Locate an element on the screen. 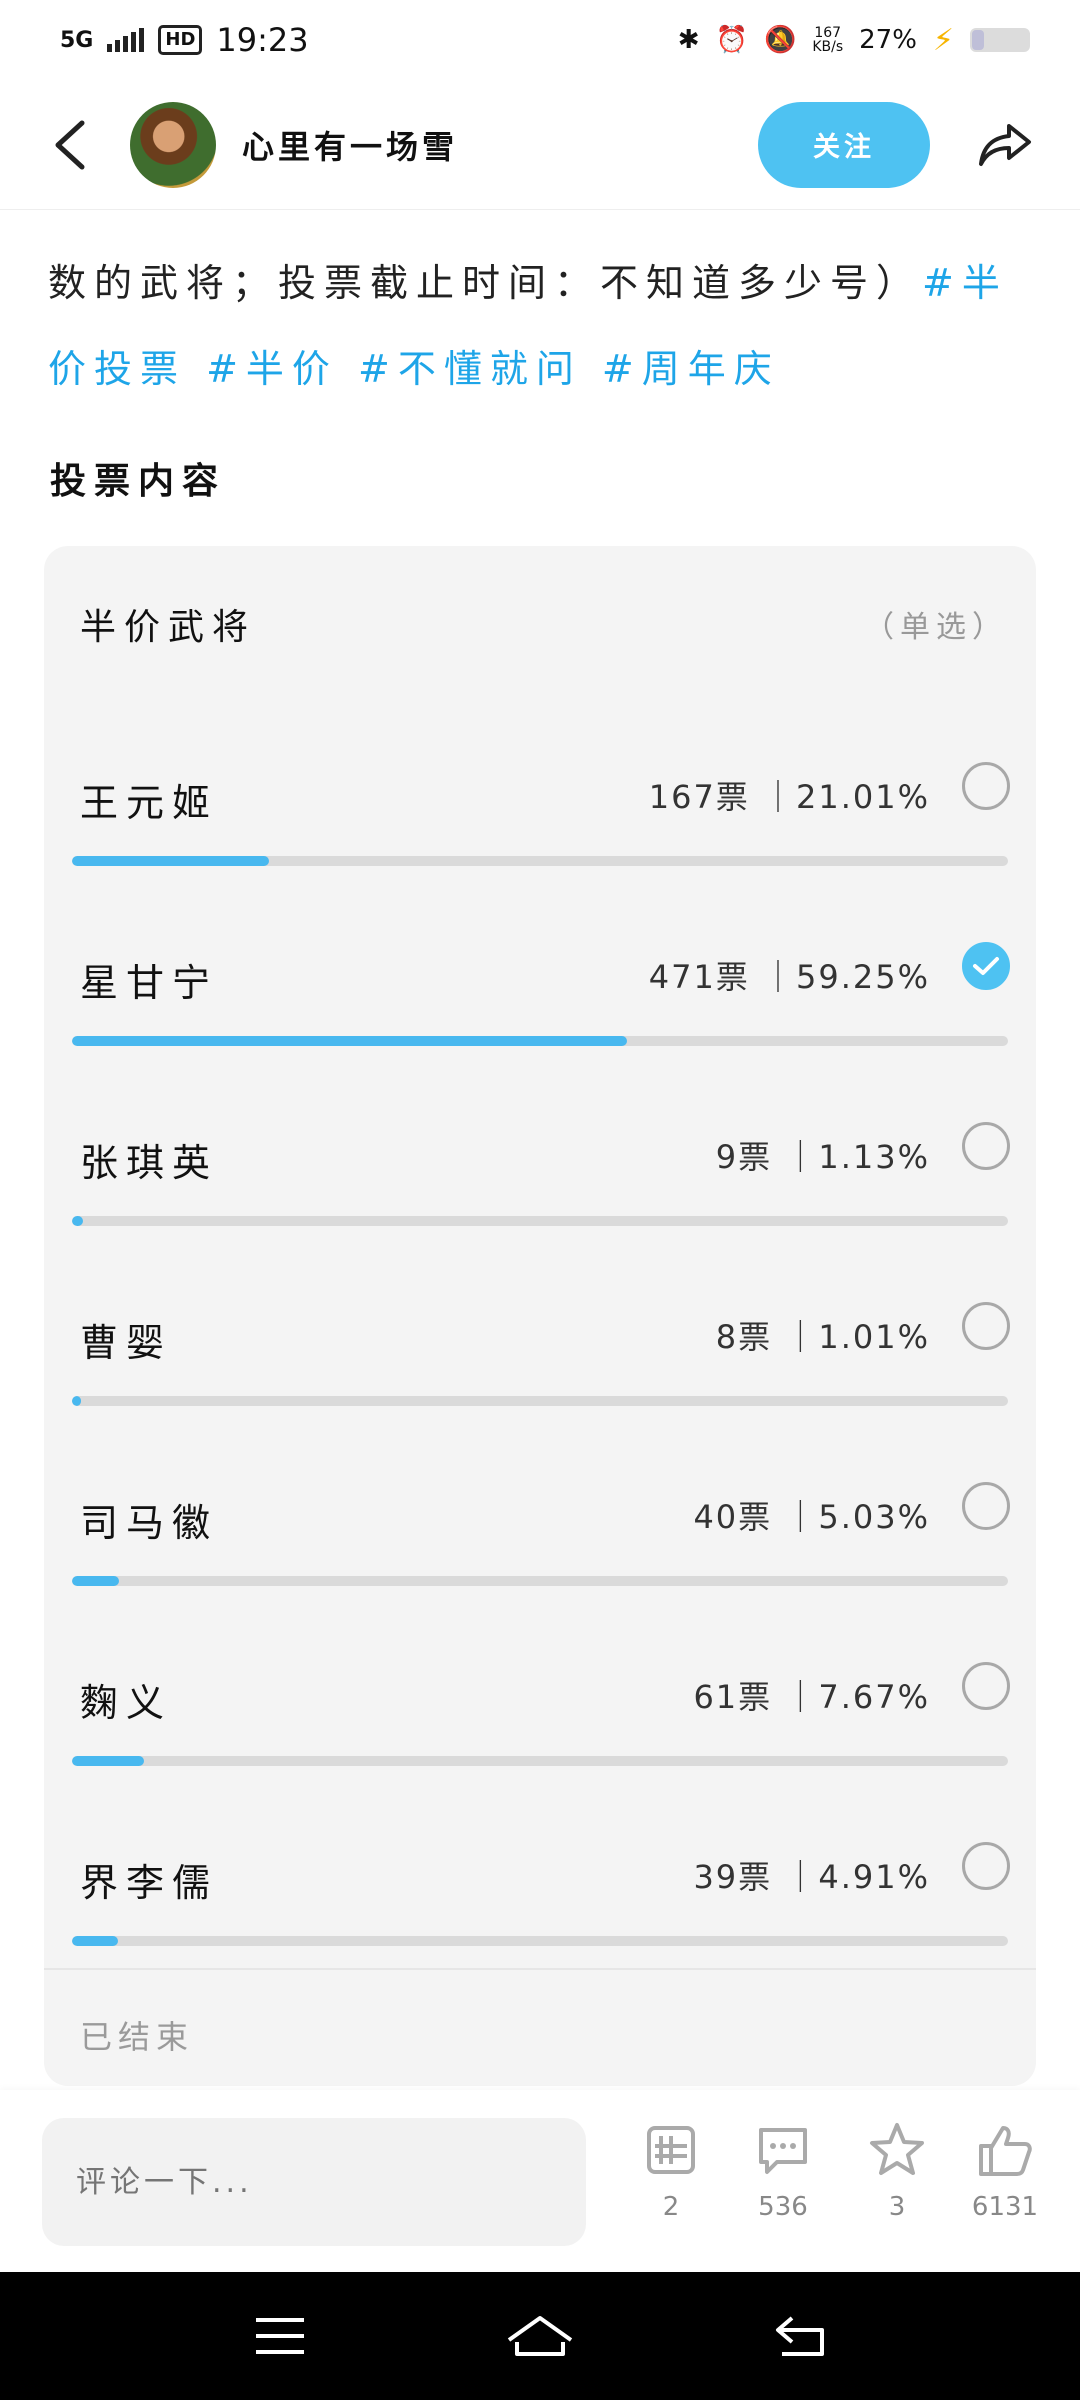 The image size is (1080, 2400). option-name: 麴义 is located at coordinates (126, 1703).